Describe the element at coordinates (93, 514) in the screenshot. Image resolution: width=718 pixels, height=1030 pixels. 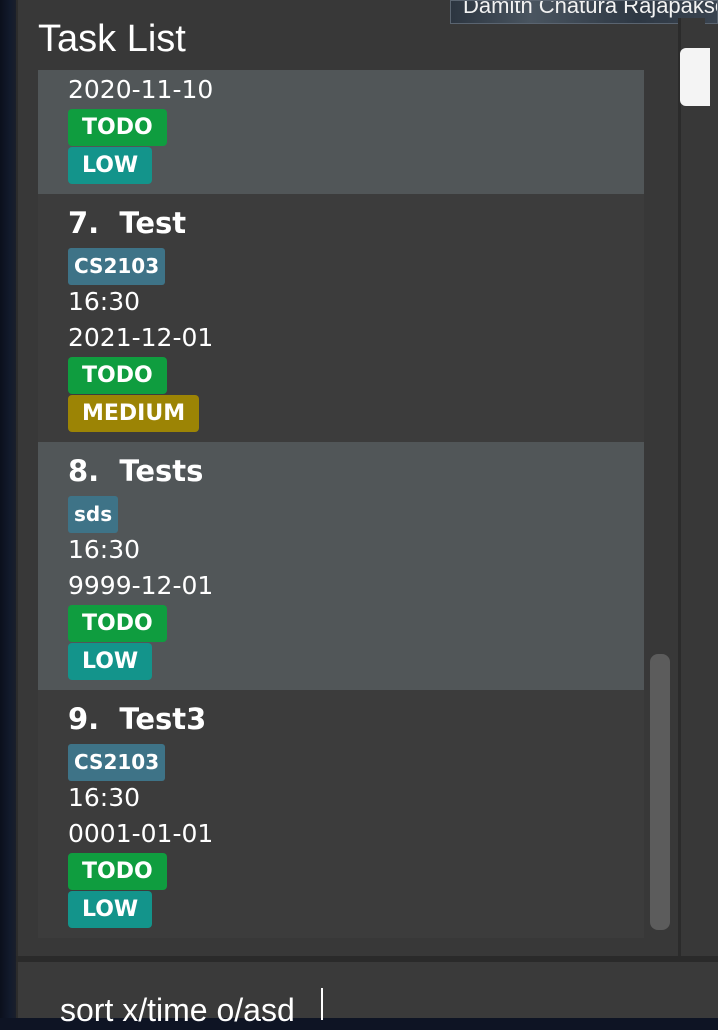
I see `task-tag: sds` at that location.